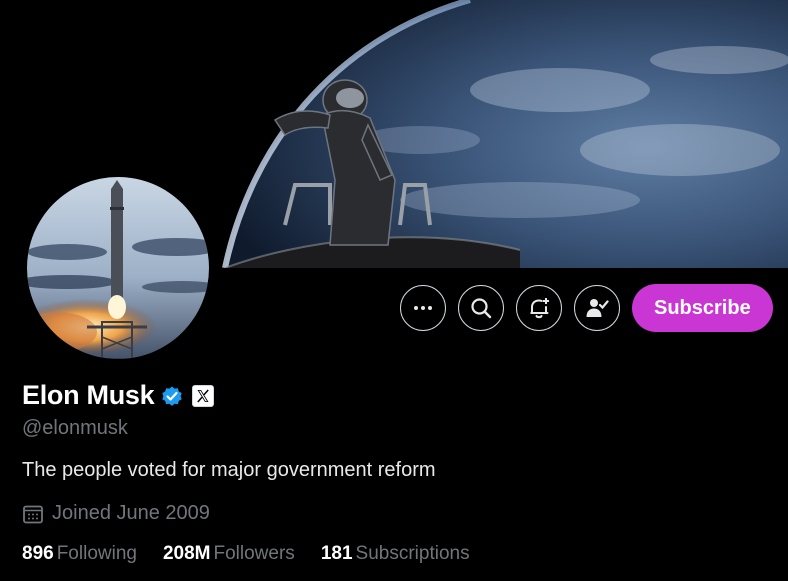 The image size is (788, 581). I want to click on subscribe-button: Subscribe, so click(702, 308).